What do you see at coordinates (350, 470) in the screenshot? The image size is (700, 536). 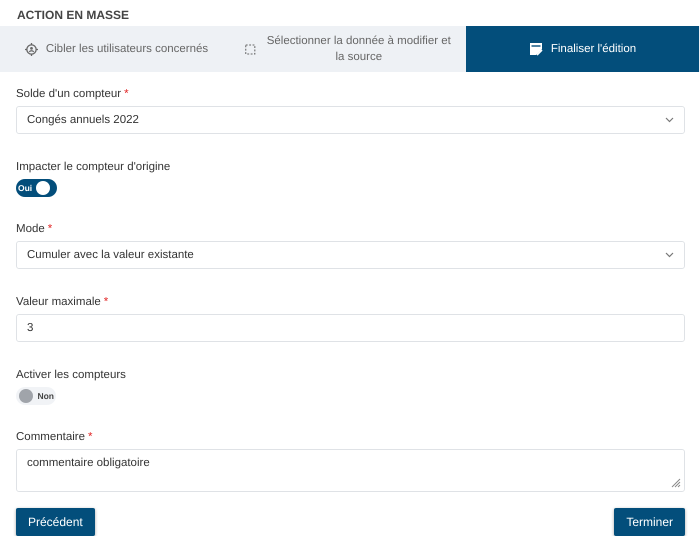 I see `comment-field: commentaire obligatoire` at bounding box center [350, 470].